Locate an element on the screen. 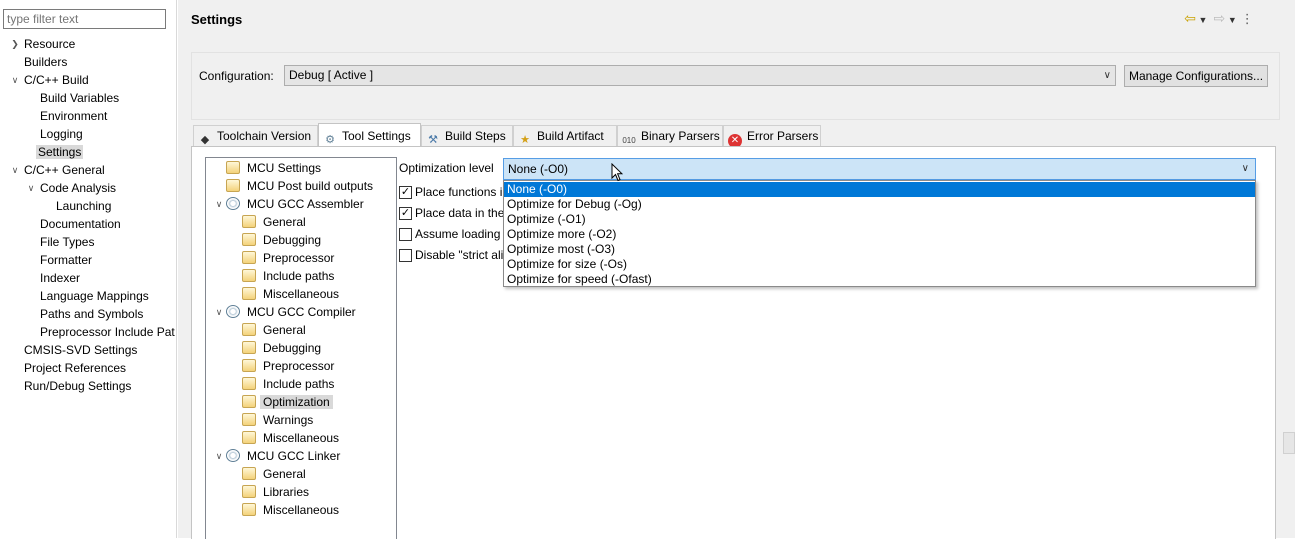 This screenshot has width=1295, height=539. configuration-value: Debug [ Active ] is located at coordinates (331, 75).